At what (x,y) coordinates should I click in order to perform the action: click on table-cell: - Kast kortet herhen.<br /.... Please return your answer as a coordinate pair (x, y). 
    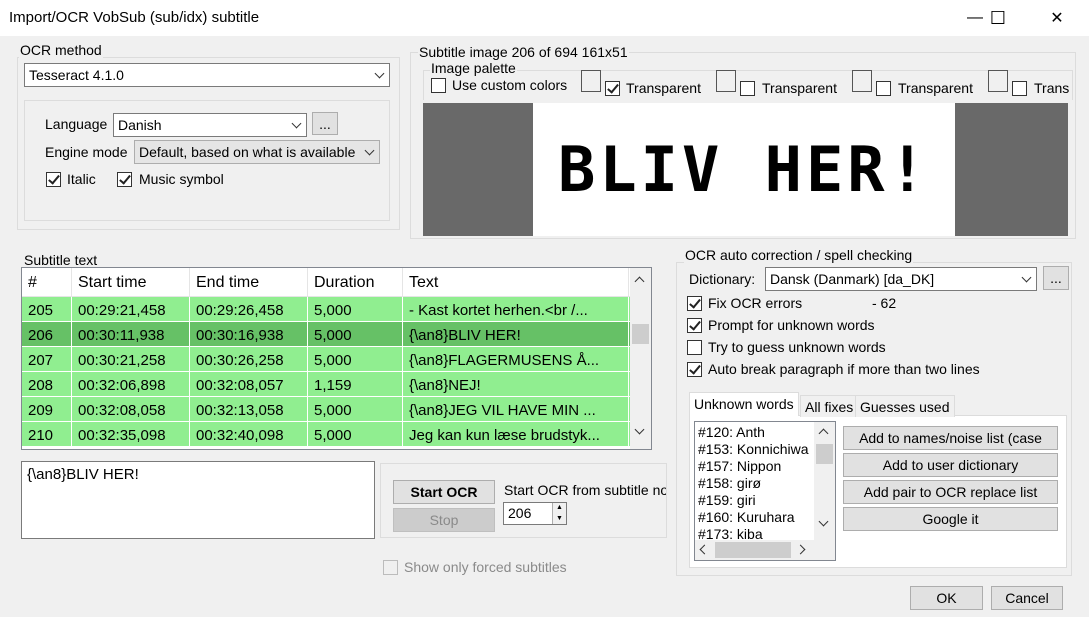
    Looking at the image, I should click on (516, 309).